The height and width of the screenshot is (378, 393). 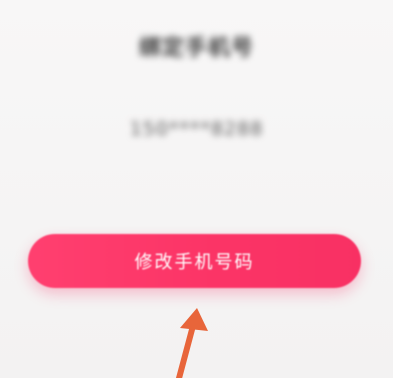 What do you see at coordinates (196, 129) in the screenshot?
I see `bound-phone-number: 150****8288` at bounding box center [196, 129].